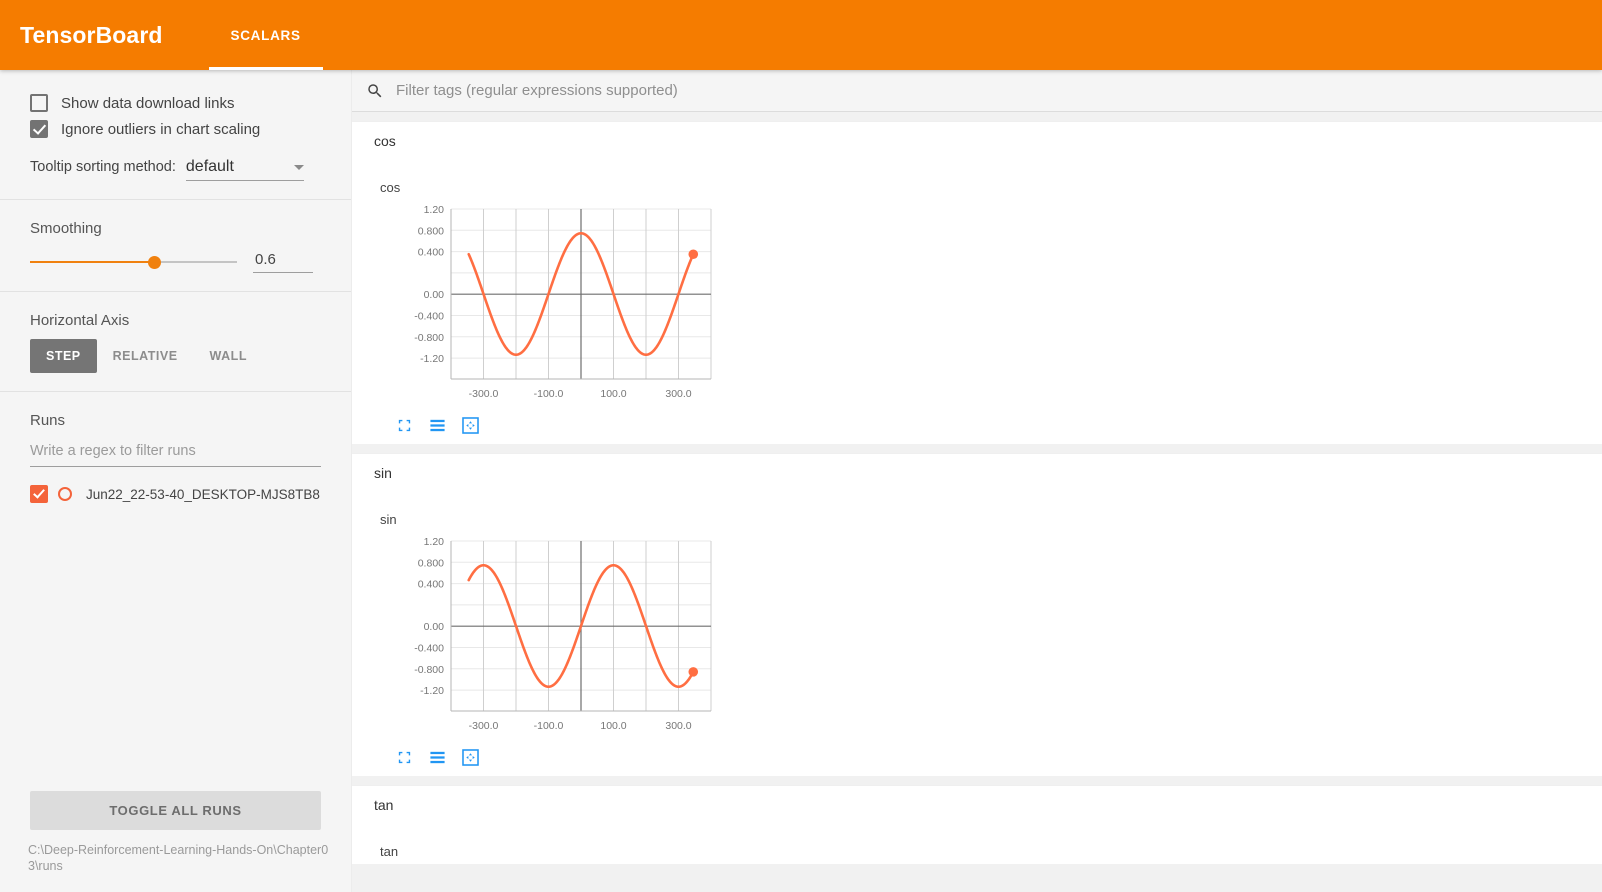 This screenshot has height=892, width=1602. What do you see at coordinates (66, 228) in the screenshot?
I see `smoothing-title: Smoothing` at bounding box center [66, 228].